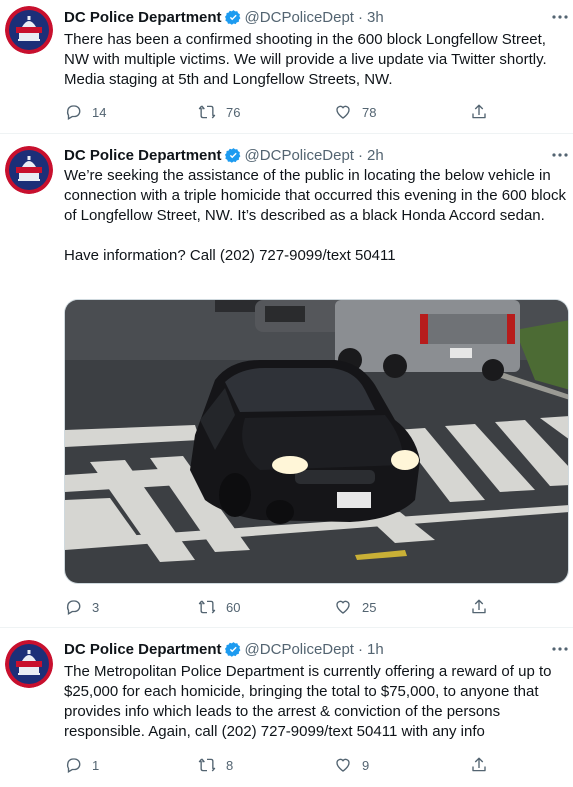  I want to click on tweet-actions: 3 60 25, so click(275, 607).